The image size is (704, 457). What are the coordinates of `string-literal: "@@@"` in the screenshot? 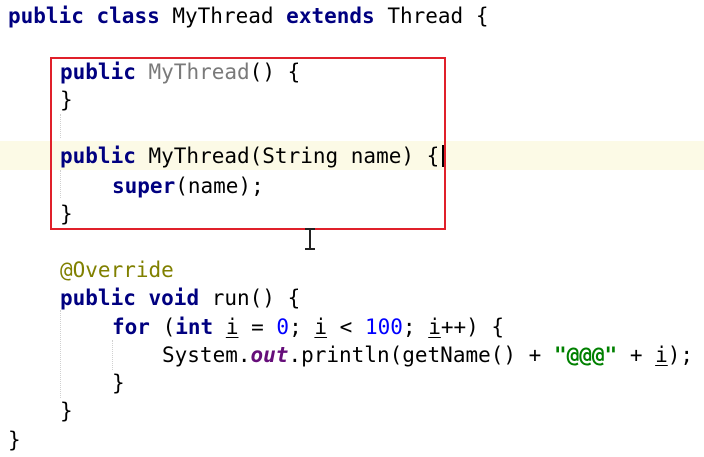 It's located at (585, 355).